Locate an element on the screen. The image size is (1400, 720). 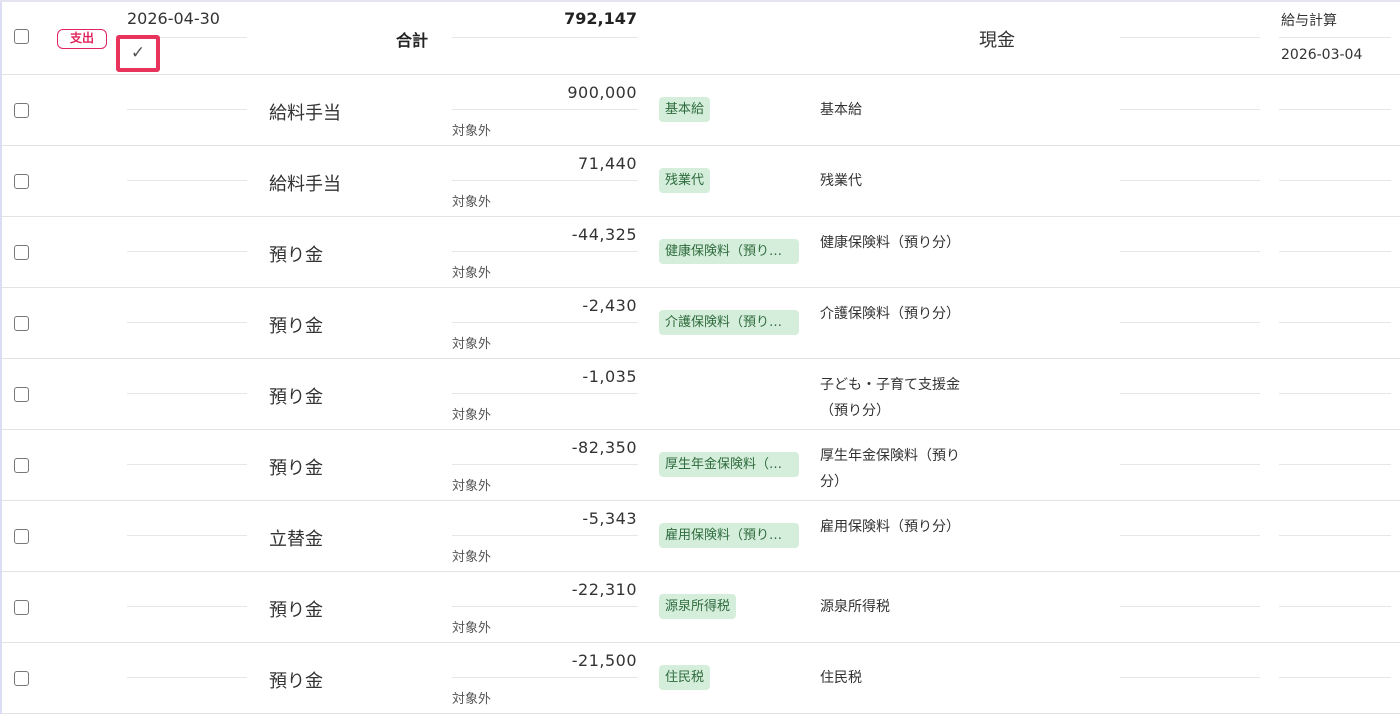
item-tag: 基本給 is located at coordinates (685, 109).